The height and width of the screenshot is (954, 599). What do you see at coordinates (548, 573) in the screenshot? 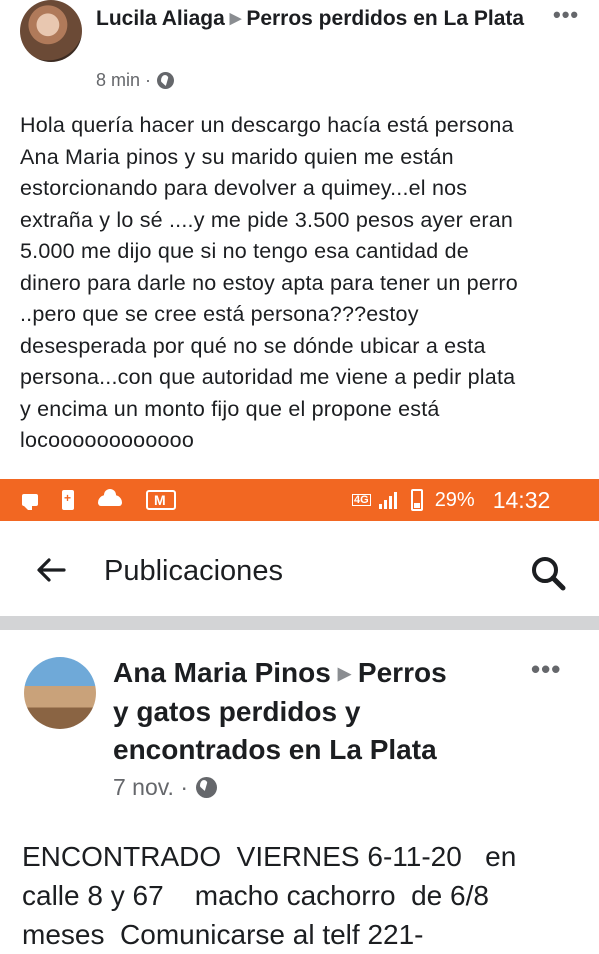
I see `search-icon` at bounding box center [548, 573].